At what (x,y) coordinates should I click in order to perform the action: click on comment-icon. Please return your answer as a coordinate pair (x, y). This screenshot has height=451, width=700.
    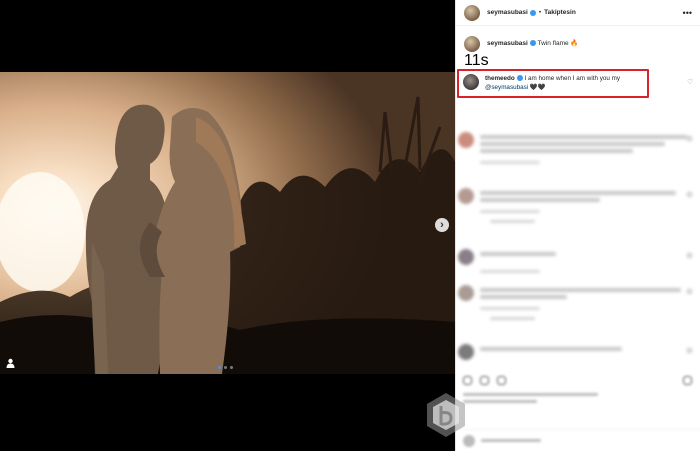
    Looking at the image, I should click on (484, 380).